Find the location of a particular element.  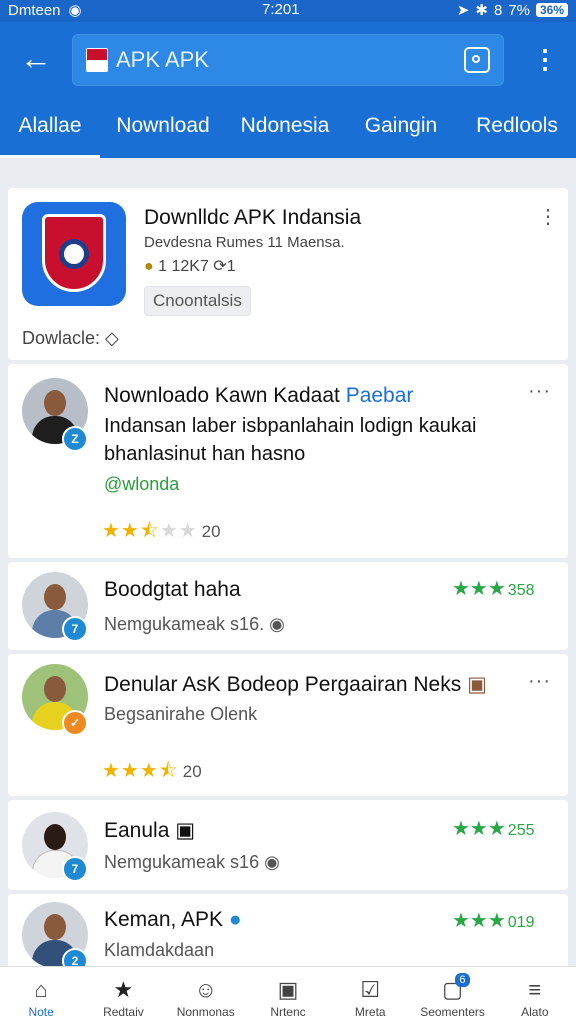

category-chip: Cnoontalsis is located at coordinates (197, 301).